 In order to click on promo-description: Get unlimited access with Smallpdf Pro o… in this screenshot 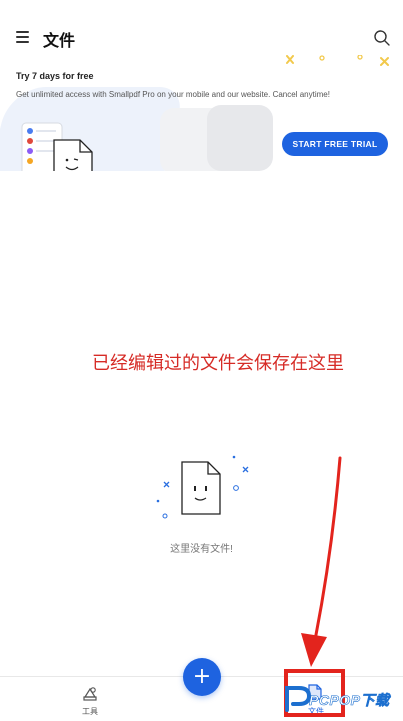, I will do `click(173, 94)`.